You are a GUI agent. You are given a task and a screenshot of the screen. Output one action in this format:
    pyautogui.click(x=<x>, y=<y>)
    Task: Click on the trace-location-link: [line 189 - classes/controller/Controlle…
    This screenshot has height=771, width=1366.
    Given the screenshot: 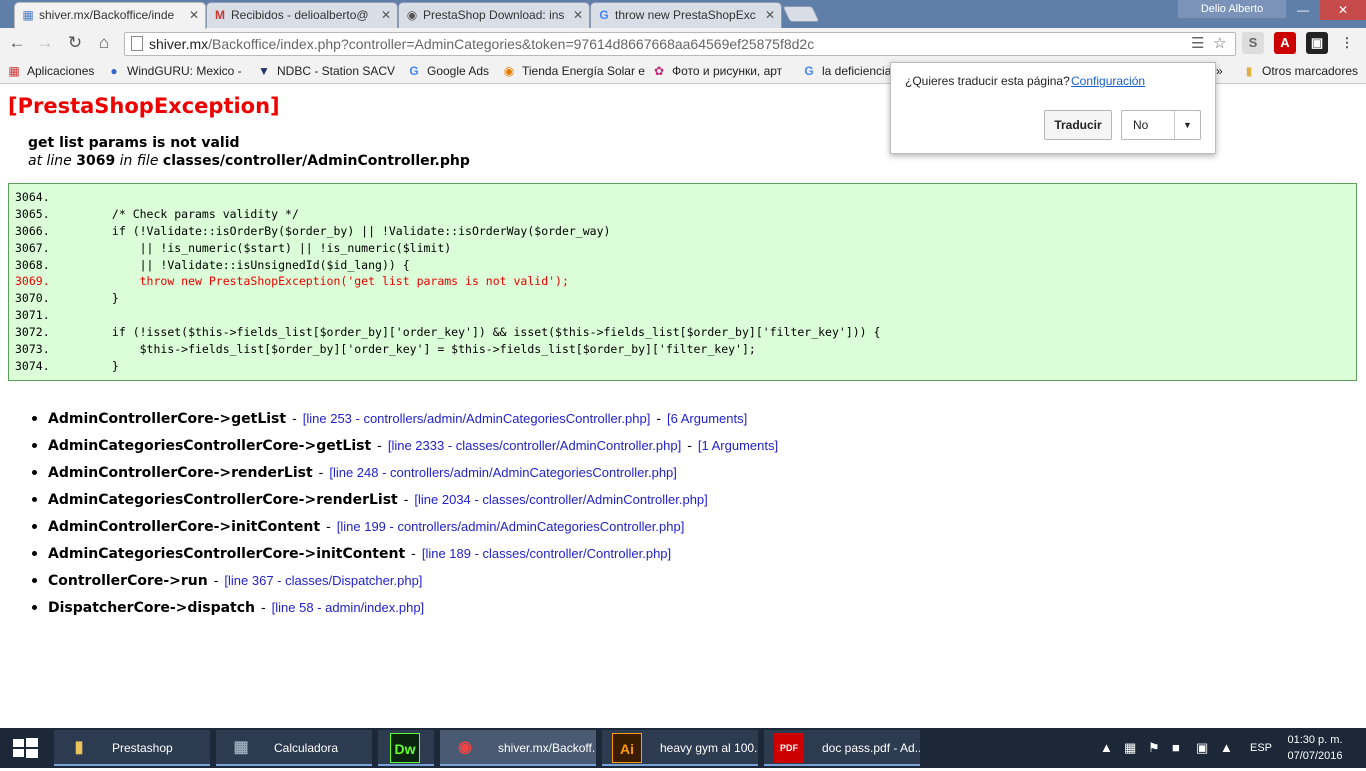 What is the action you would take?
    pyautogui.click(x=546, y=553)
    